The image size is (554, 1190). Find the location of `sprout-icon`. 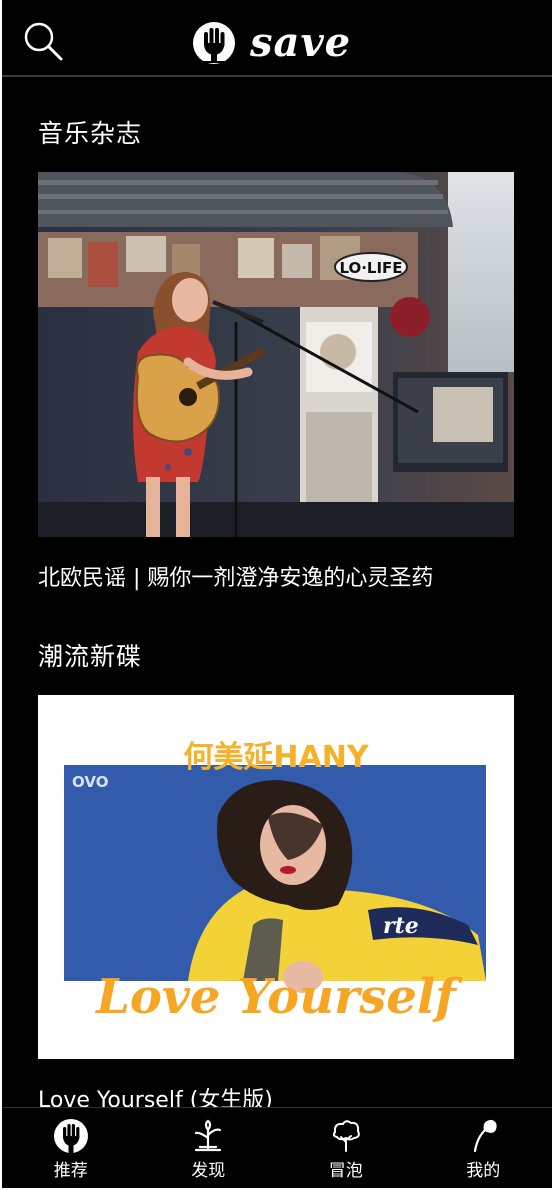

sprout-icon is located at coordinates (208, 1135).